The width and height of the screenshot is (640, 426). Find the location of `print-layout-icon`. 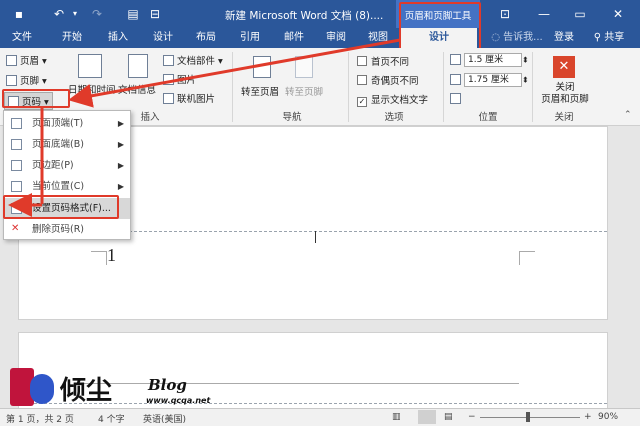

print-layout-icon is located at coordinates (427, 417).